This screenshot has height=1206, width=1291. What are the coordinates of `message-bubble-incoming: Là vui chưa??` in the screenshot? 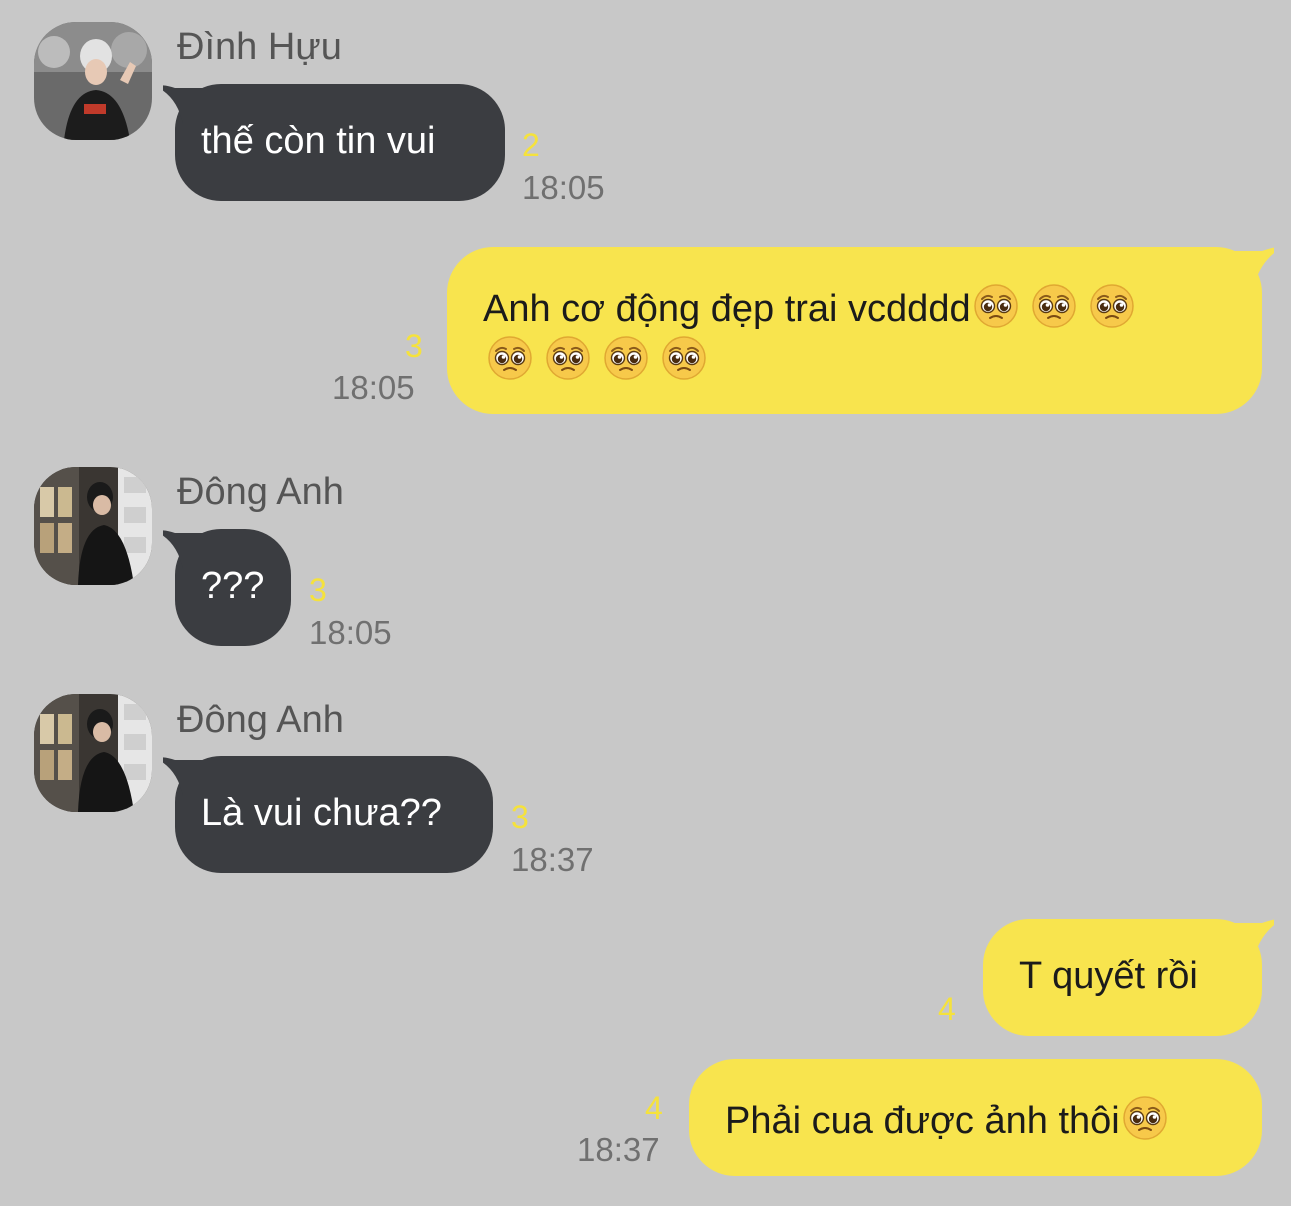 It's located at (328, 814).